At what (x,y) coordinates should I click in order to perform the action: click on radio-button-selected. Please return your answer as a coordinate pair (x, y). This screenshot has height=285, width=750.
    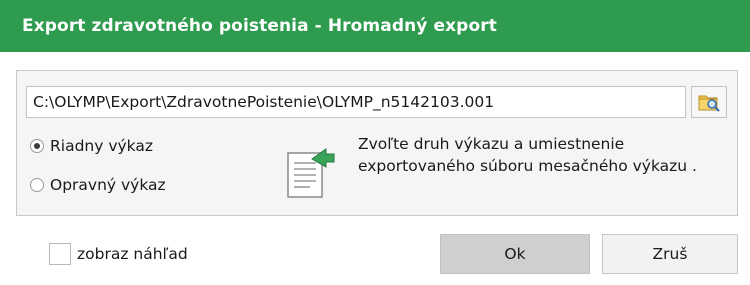
    Looking at the image, I should click on (37, 146).